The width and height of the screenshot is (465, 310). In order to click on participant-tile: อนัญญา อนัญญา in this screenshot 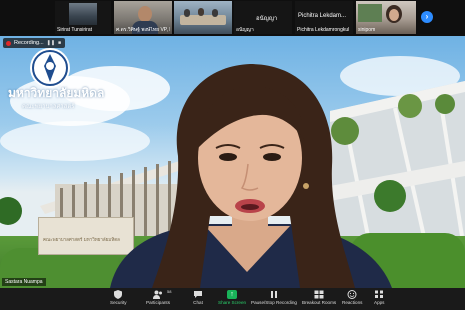, I will do `click(263, 17)`.